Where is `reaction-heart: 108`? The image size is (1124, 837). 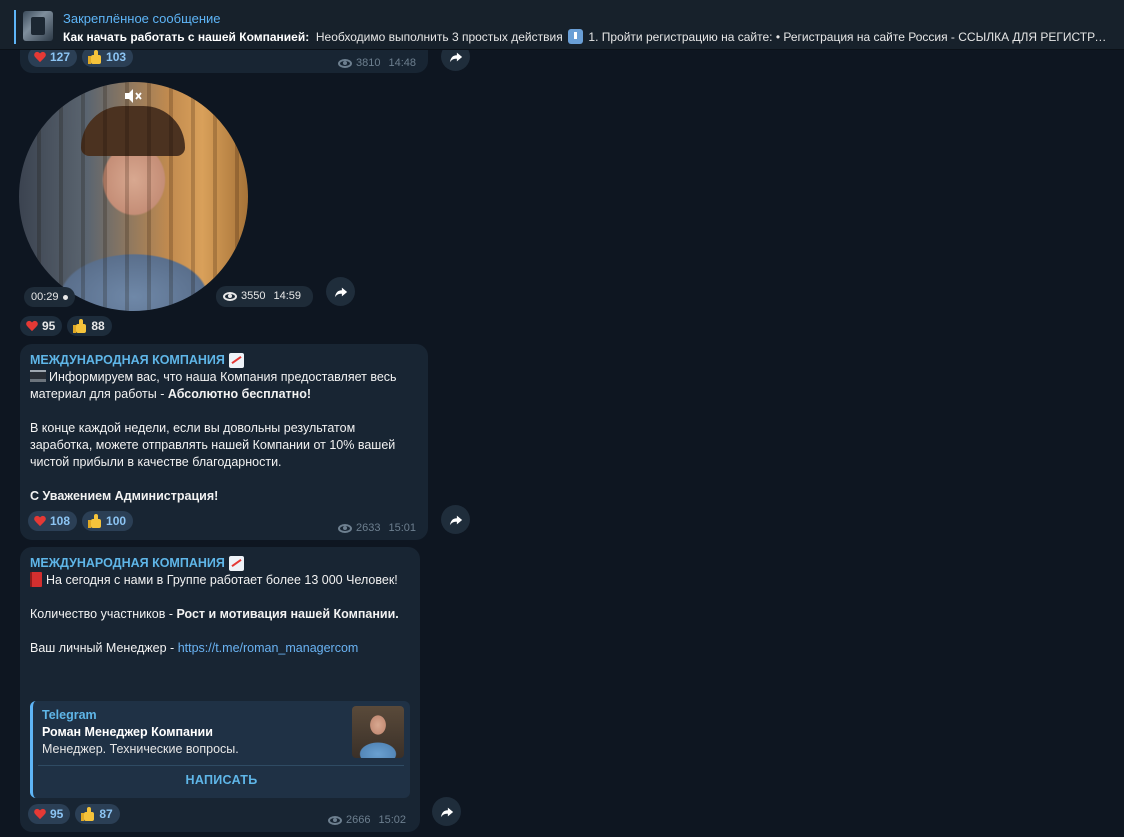
reaction-heart: 108 is located at coordinates (53, 521).